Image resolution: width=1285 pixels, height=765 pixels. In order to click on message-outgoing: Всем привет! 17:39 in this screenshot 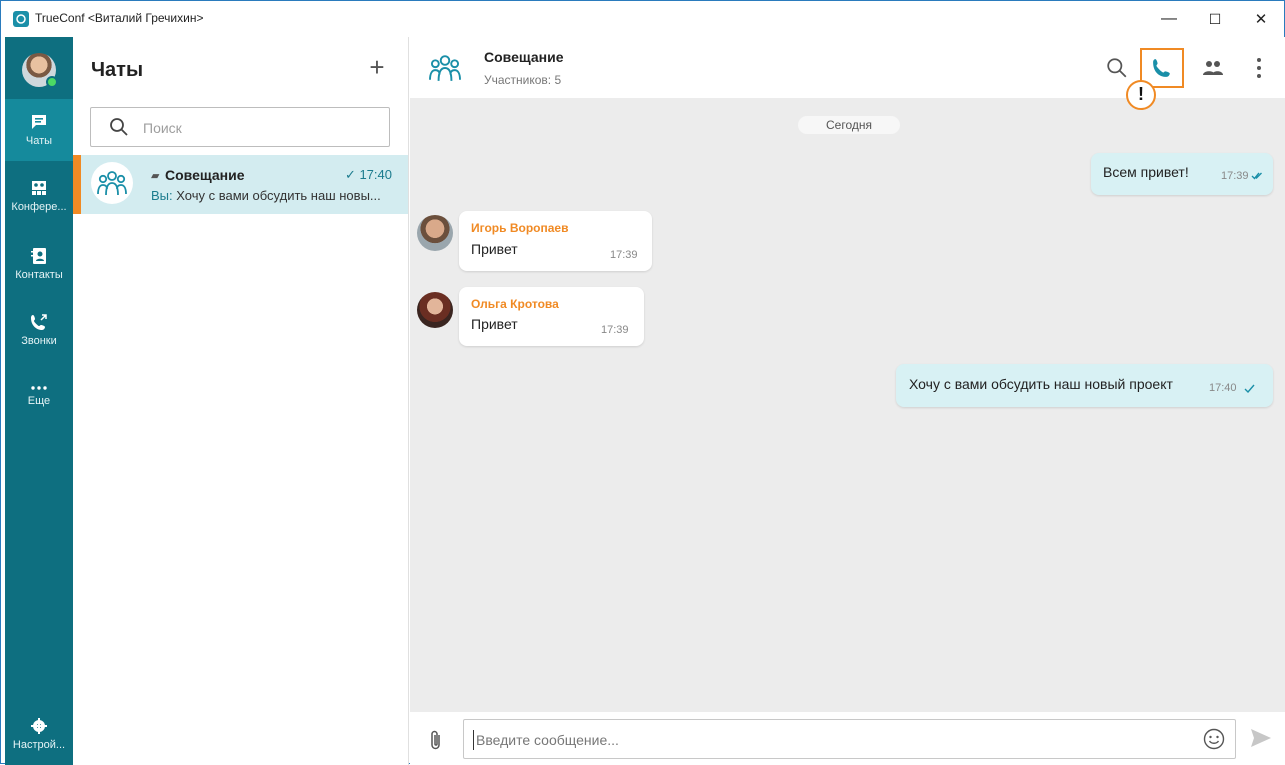, I will do `click(1182, 174)`.